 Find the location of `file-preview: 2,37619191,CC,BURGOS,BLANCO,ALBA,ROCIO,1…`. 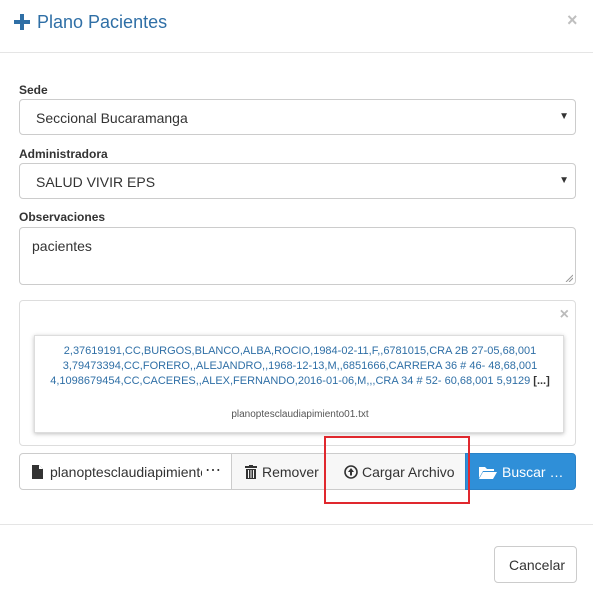

file-preview: 2,37619191,CC,BURGOS,BLANCO,ALBA,ROCIO,1… is located at coordinates (299, 384).